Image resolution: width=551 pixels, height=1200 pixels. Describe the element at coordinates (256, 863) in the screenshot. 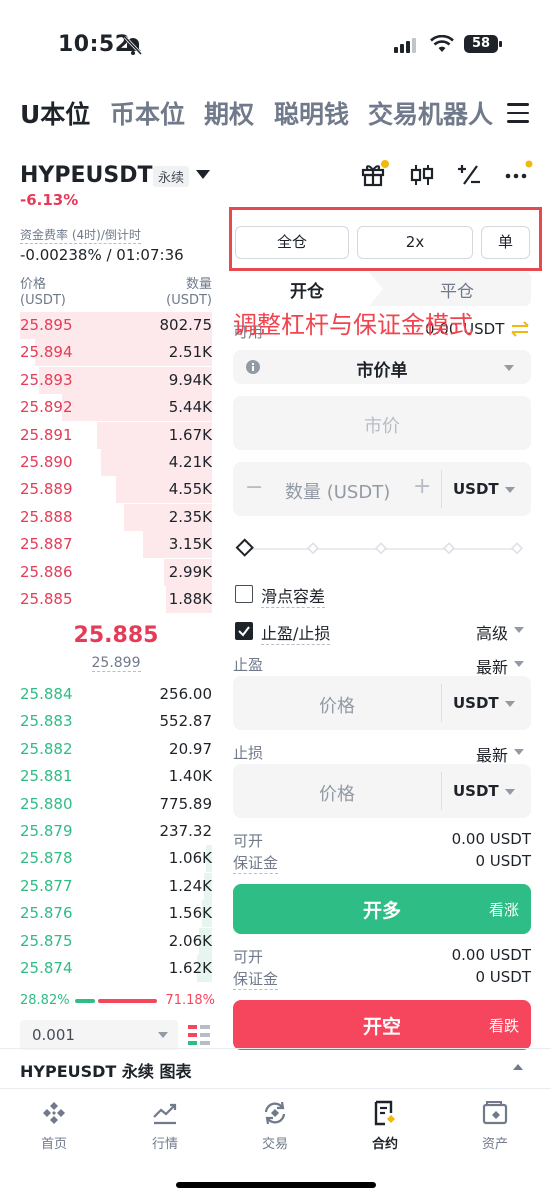

I see `long-margin-label: 保证金` at that location.